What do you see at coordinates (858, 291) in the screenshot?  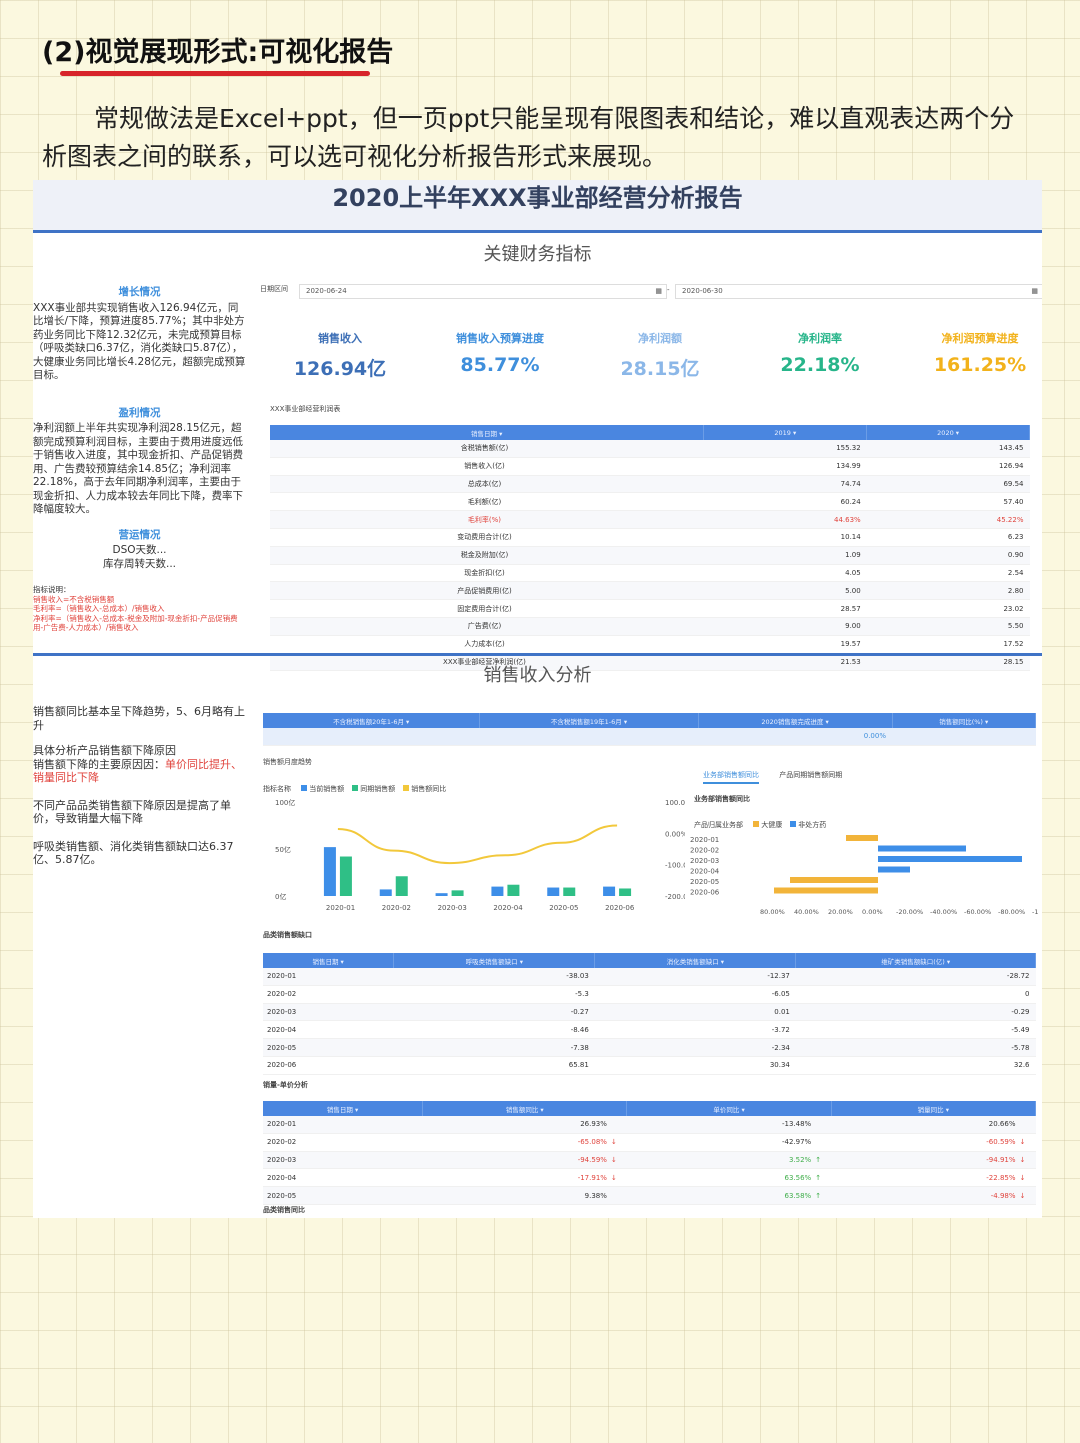 I see `date-end-input: 2020-06-30 ▦` at bounding box center [858, 291].